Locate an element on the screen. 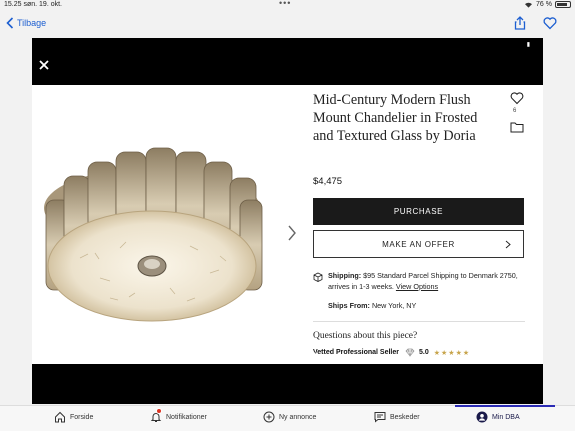 The height and width of the screenshot is (431, 575). plus-circle-icon is located at coordinates (269, 417).